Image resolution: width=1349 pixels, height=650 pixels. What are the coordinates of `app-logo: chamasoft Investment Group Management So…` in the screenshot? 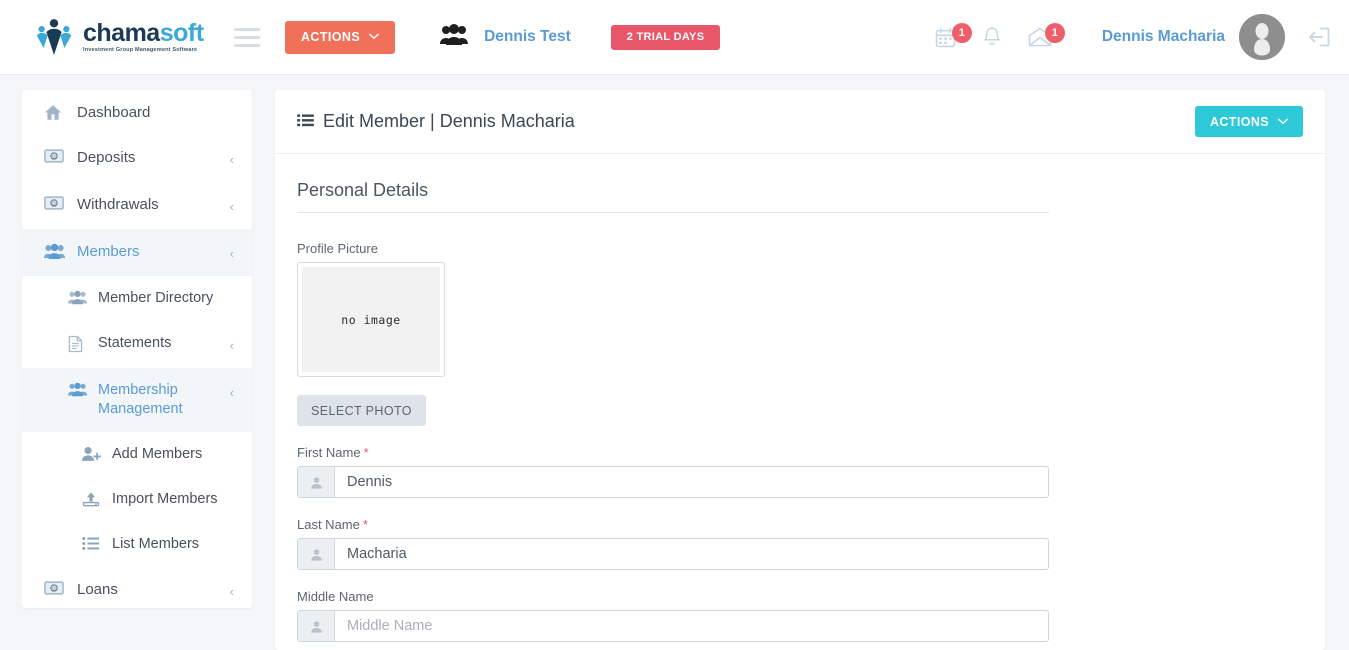 It's located at (122, 37).